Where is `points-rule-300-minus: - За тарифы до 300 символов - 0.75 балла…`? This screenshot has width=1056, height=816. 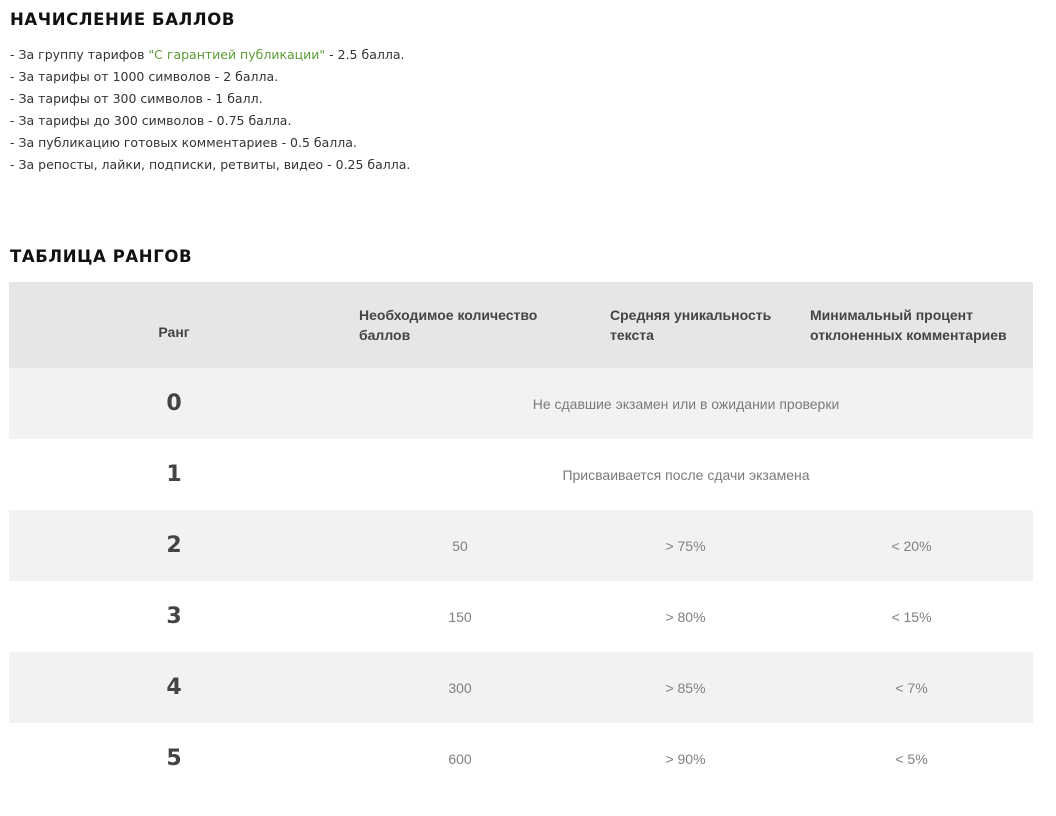 points-rule-300-minus: - За тарифы до 300 символов - 0.75 балла… is located at coordinates (151, 120).